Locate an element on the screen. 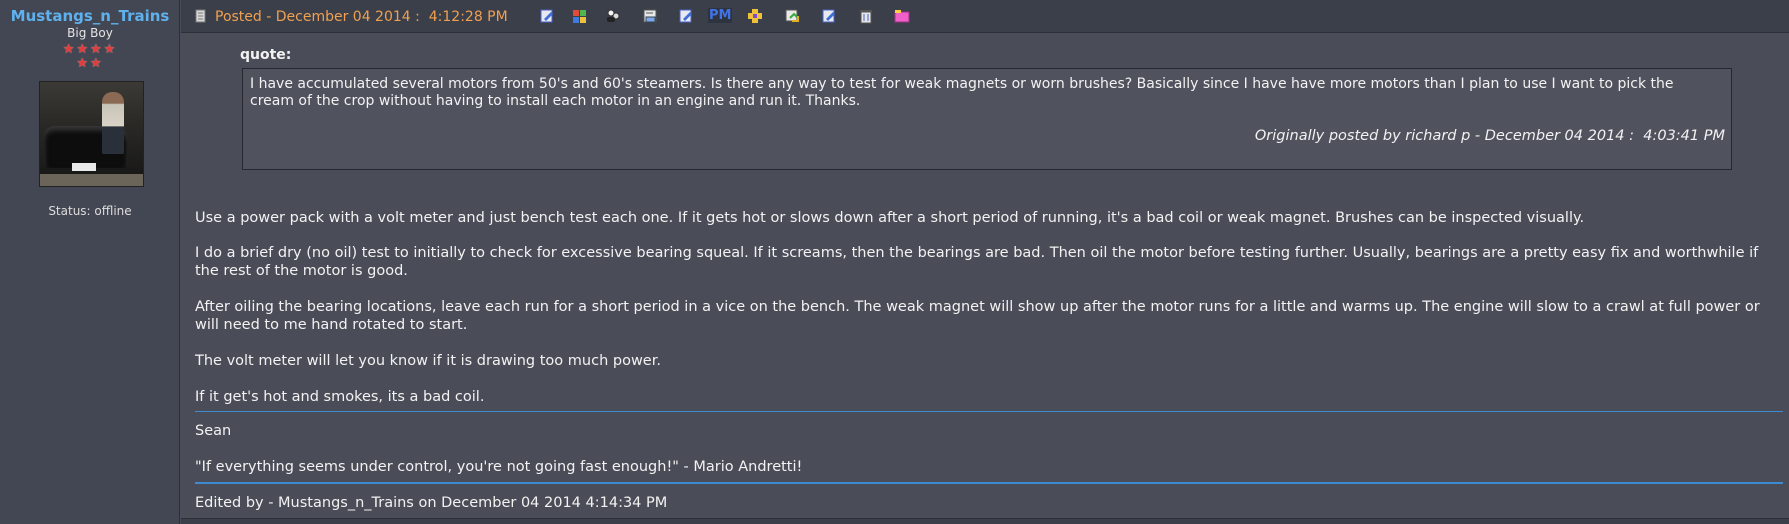  avatar-person is located at coordinates (113, 123).